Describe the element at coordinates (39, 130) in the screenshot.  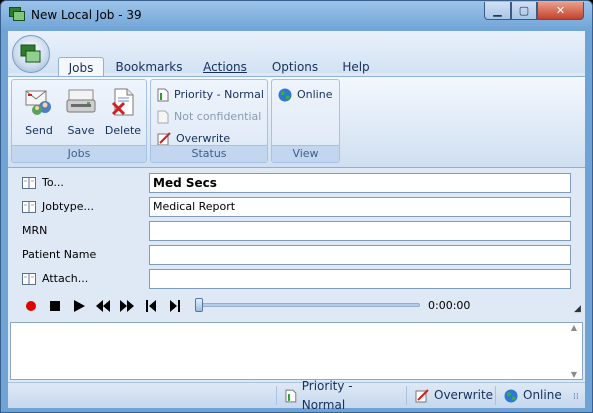
I see `send-label: Send` at that location.